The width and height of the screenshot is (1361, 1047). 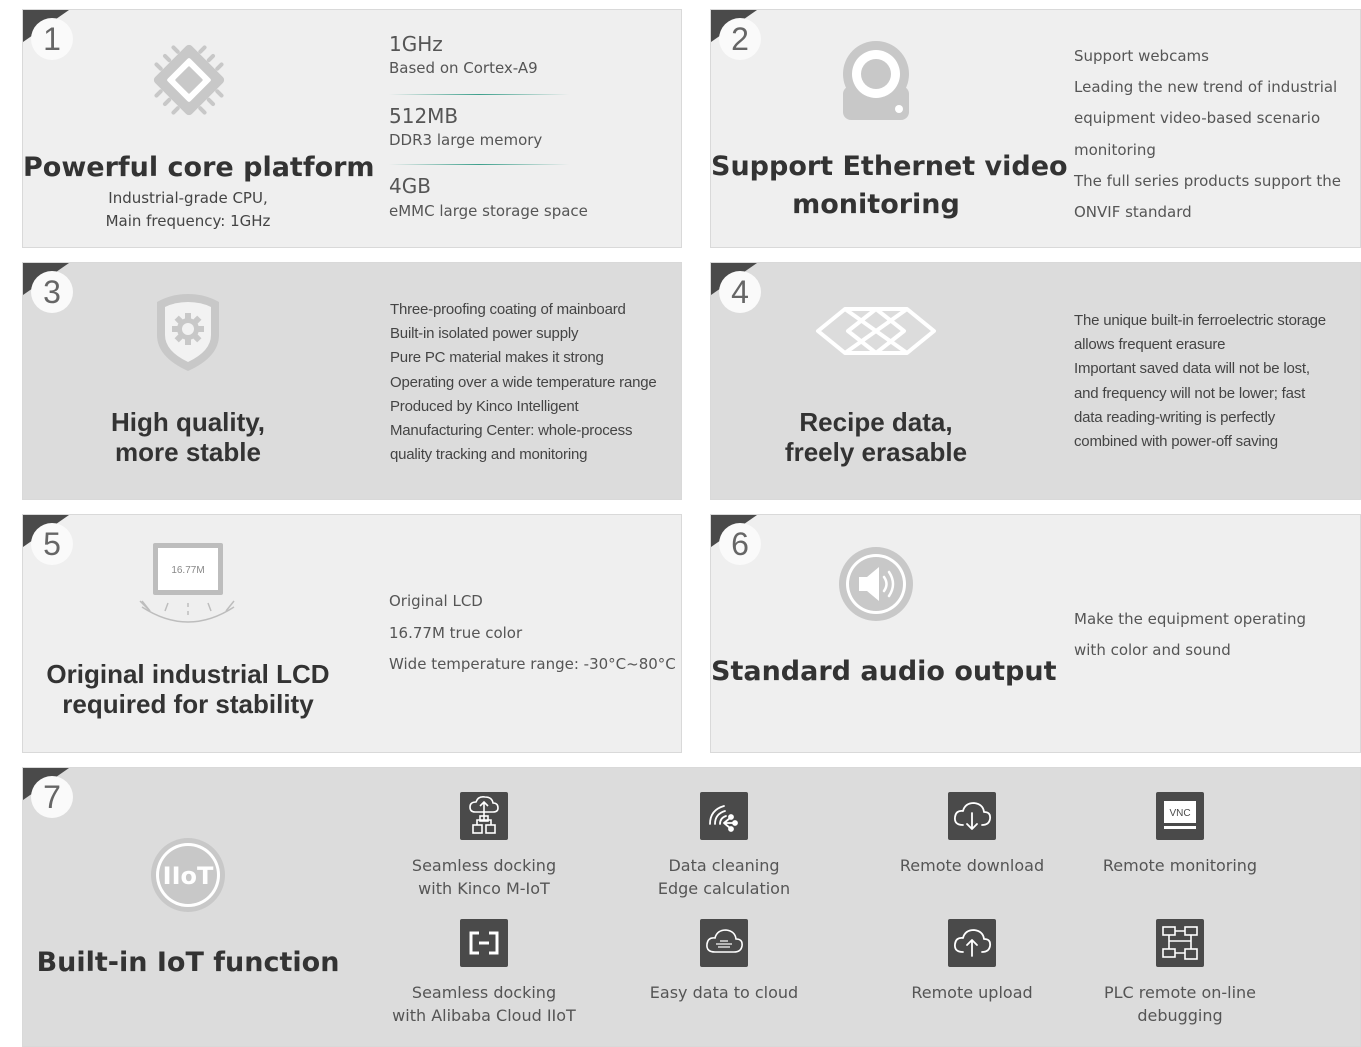 I want to click on feature-point: The full series products support the, so click(x=1207, y=180).